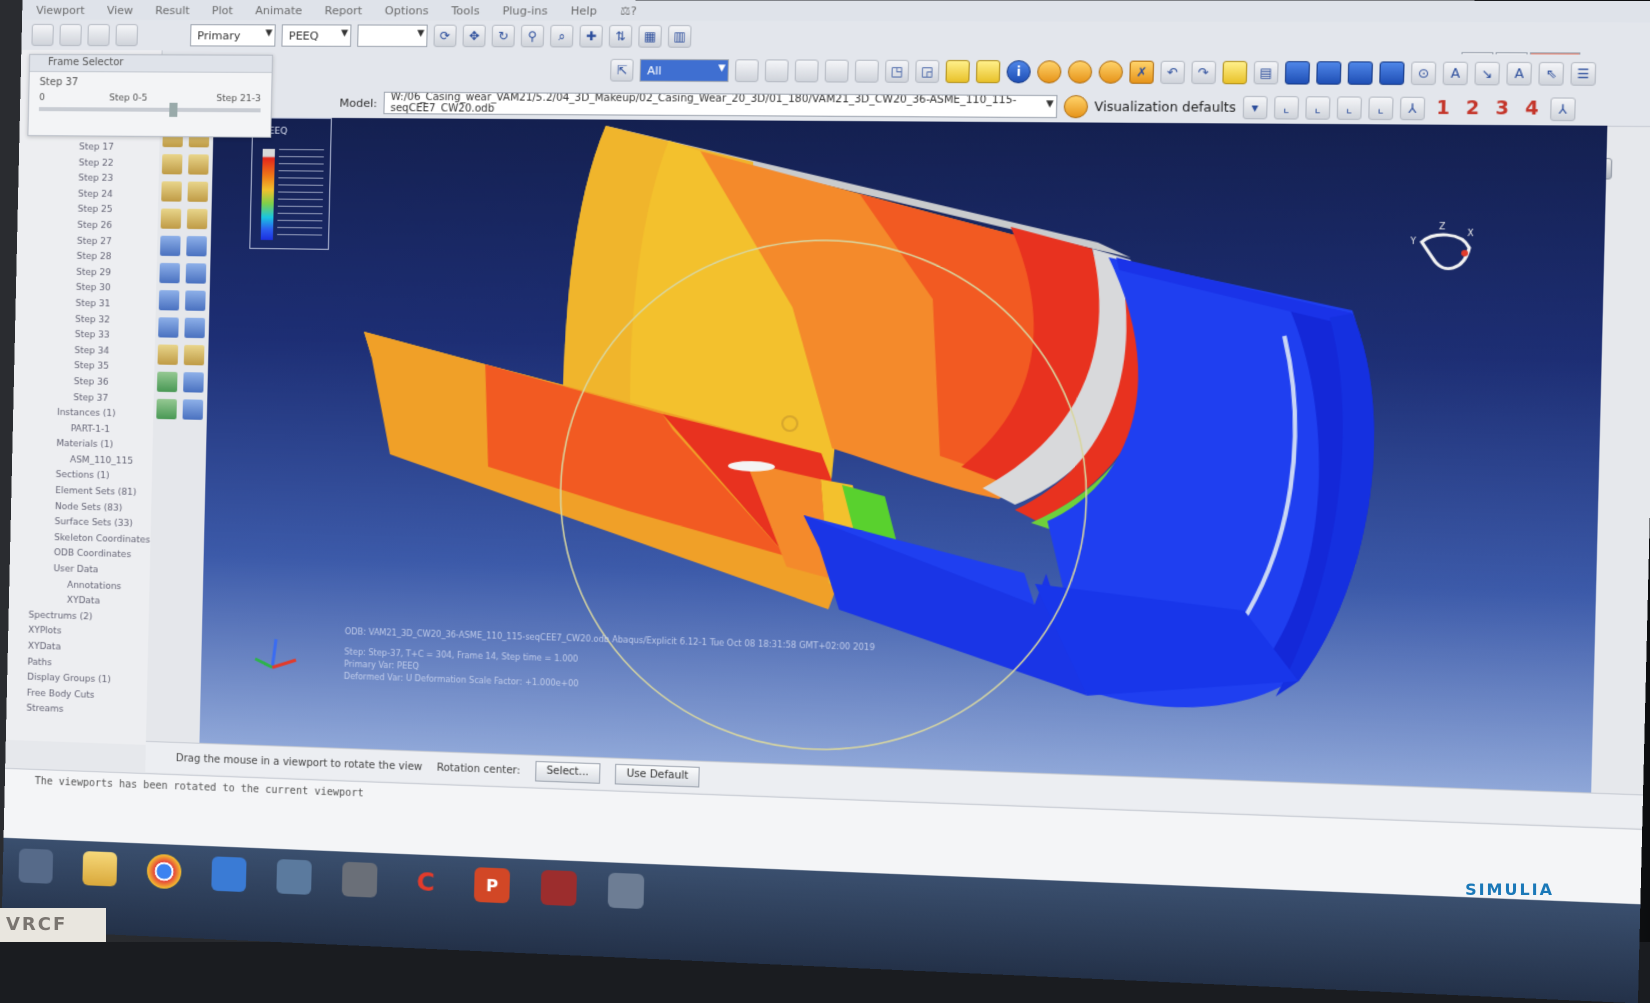 The image size is (1650, 1003). I want to click on csys-zy-icon: ⌞, so click(1380, 109).